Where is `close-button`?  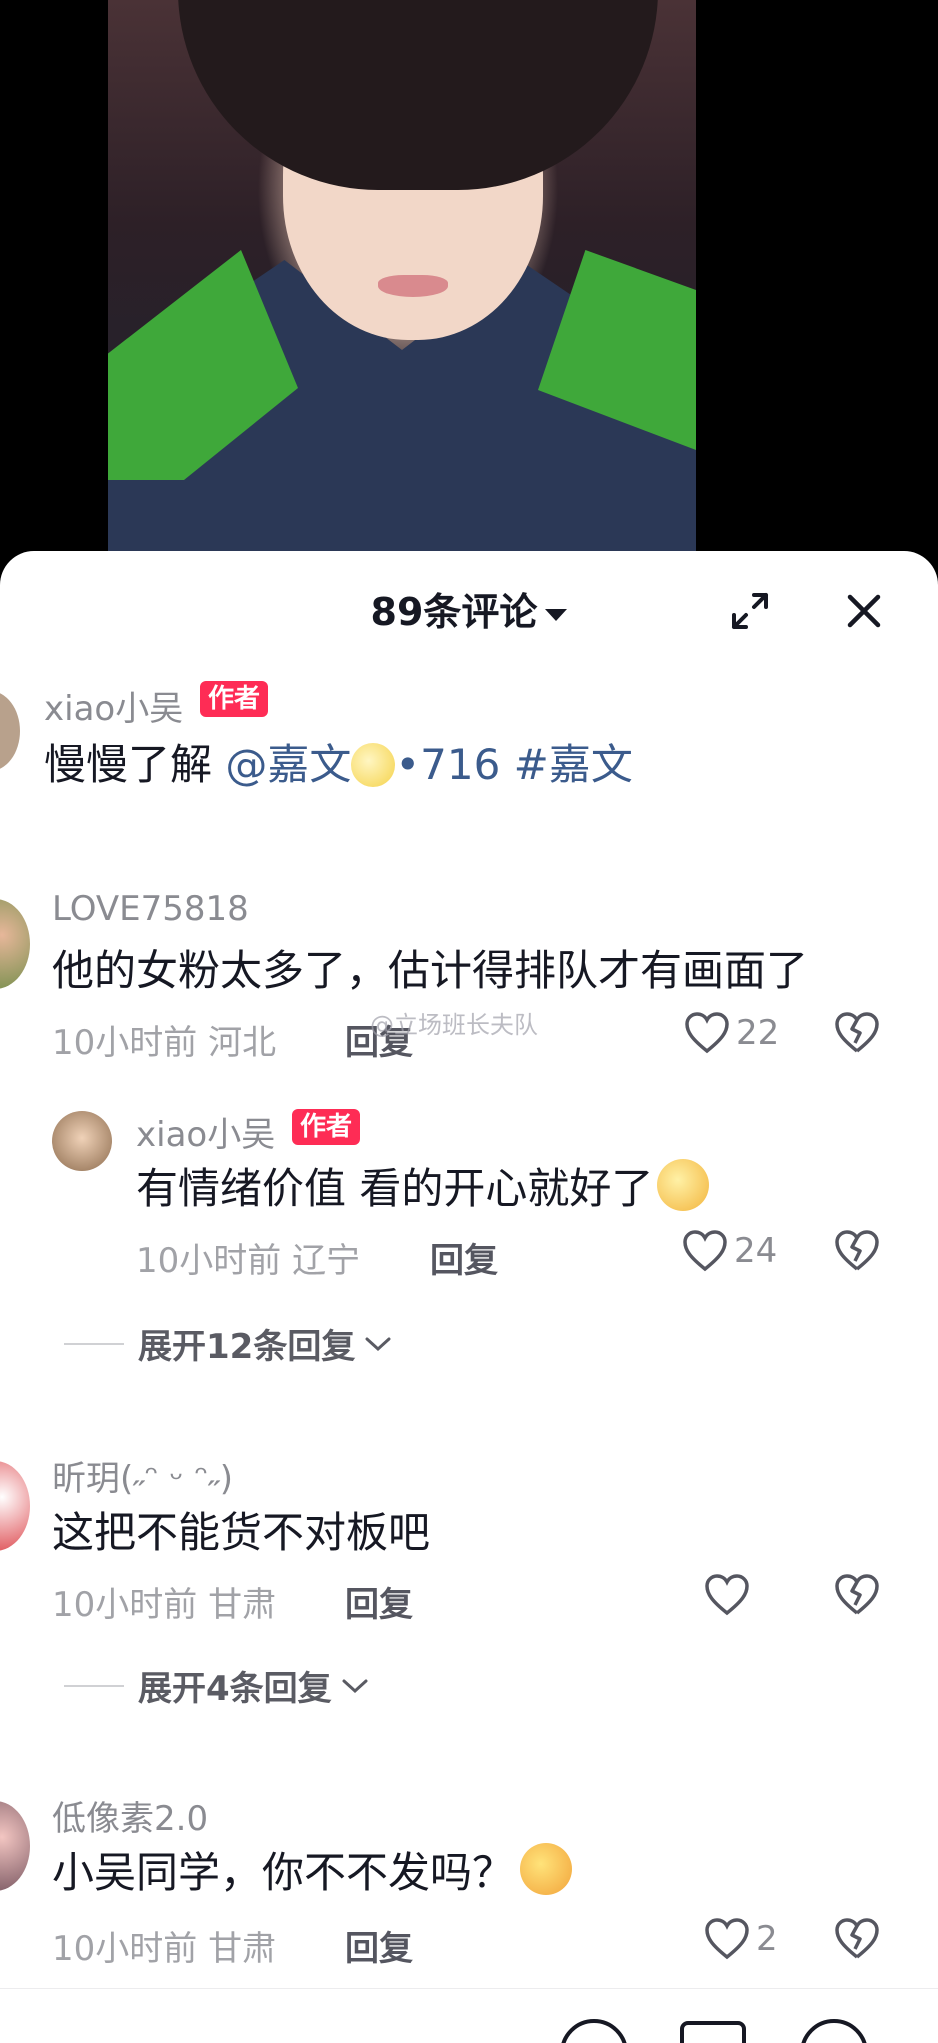 close-button is located at coordinates (864, 611).